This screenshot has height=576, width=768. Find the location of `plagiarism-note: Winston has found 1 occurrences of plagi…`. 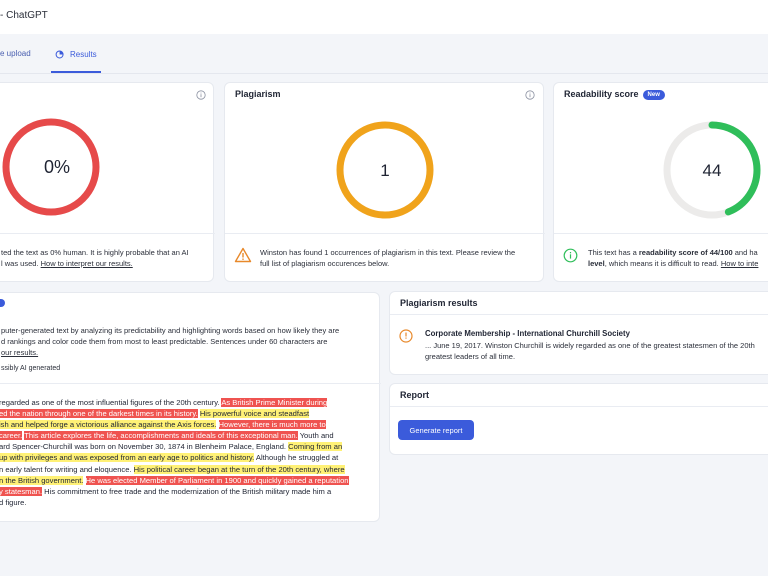

plagiarism-note: Winston has found 1 occurrences of plagi… is located at coordinates (400, 258).